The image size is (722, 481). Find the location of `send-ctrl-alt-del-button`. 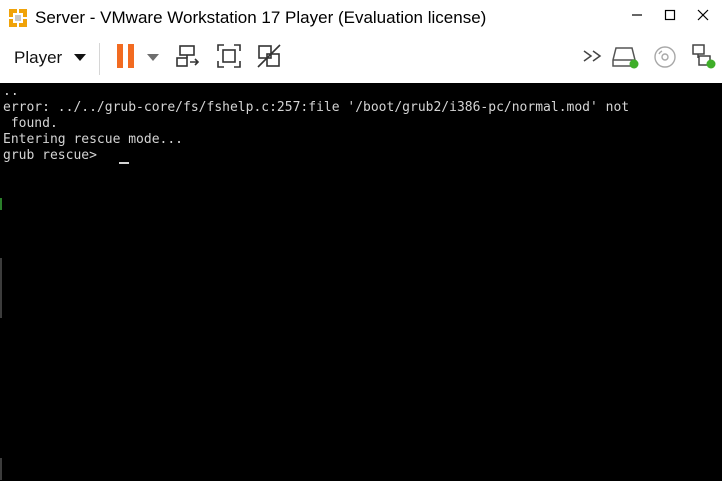

send-ctrl-alt-del-button is located at coordinates (188, 58).